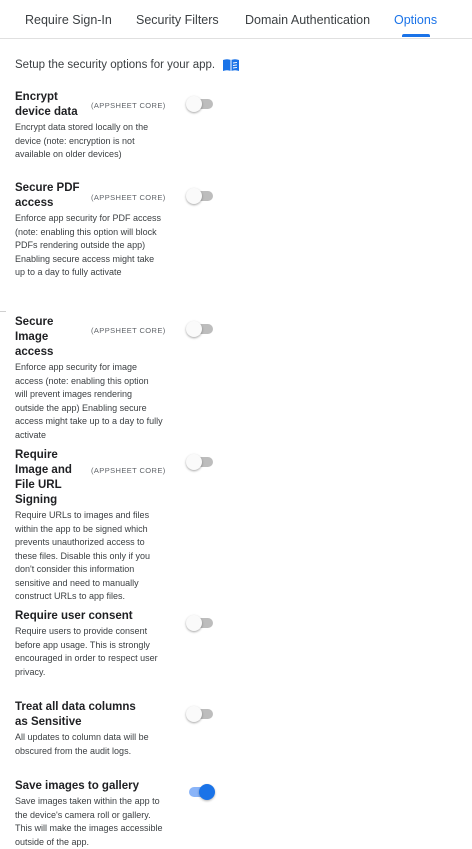 This screenshot has height=849, width=472. What do you see at coordinates (415, 19) in the screenshot?
I see `tab-options: Options` at bounding box center [415, 19].